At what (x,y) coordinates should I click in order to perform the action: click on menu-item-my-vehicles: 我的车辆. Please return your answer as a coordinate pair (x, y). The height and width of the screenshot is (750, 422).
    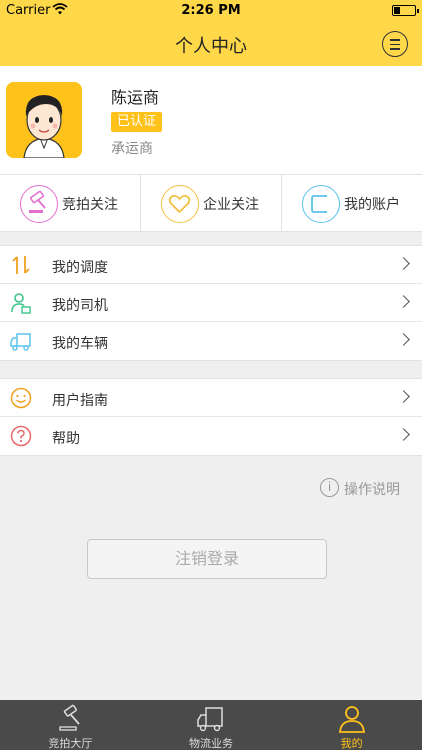
    Looking at the image, I should click on (211, 341).